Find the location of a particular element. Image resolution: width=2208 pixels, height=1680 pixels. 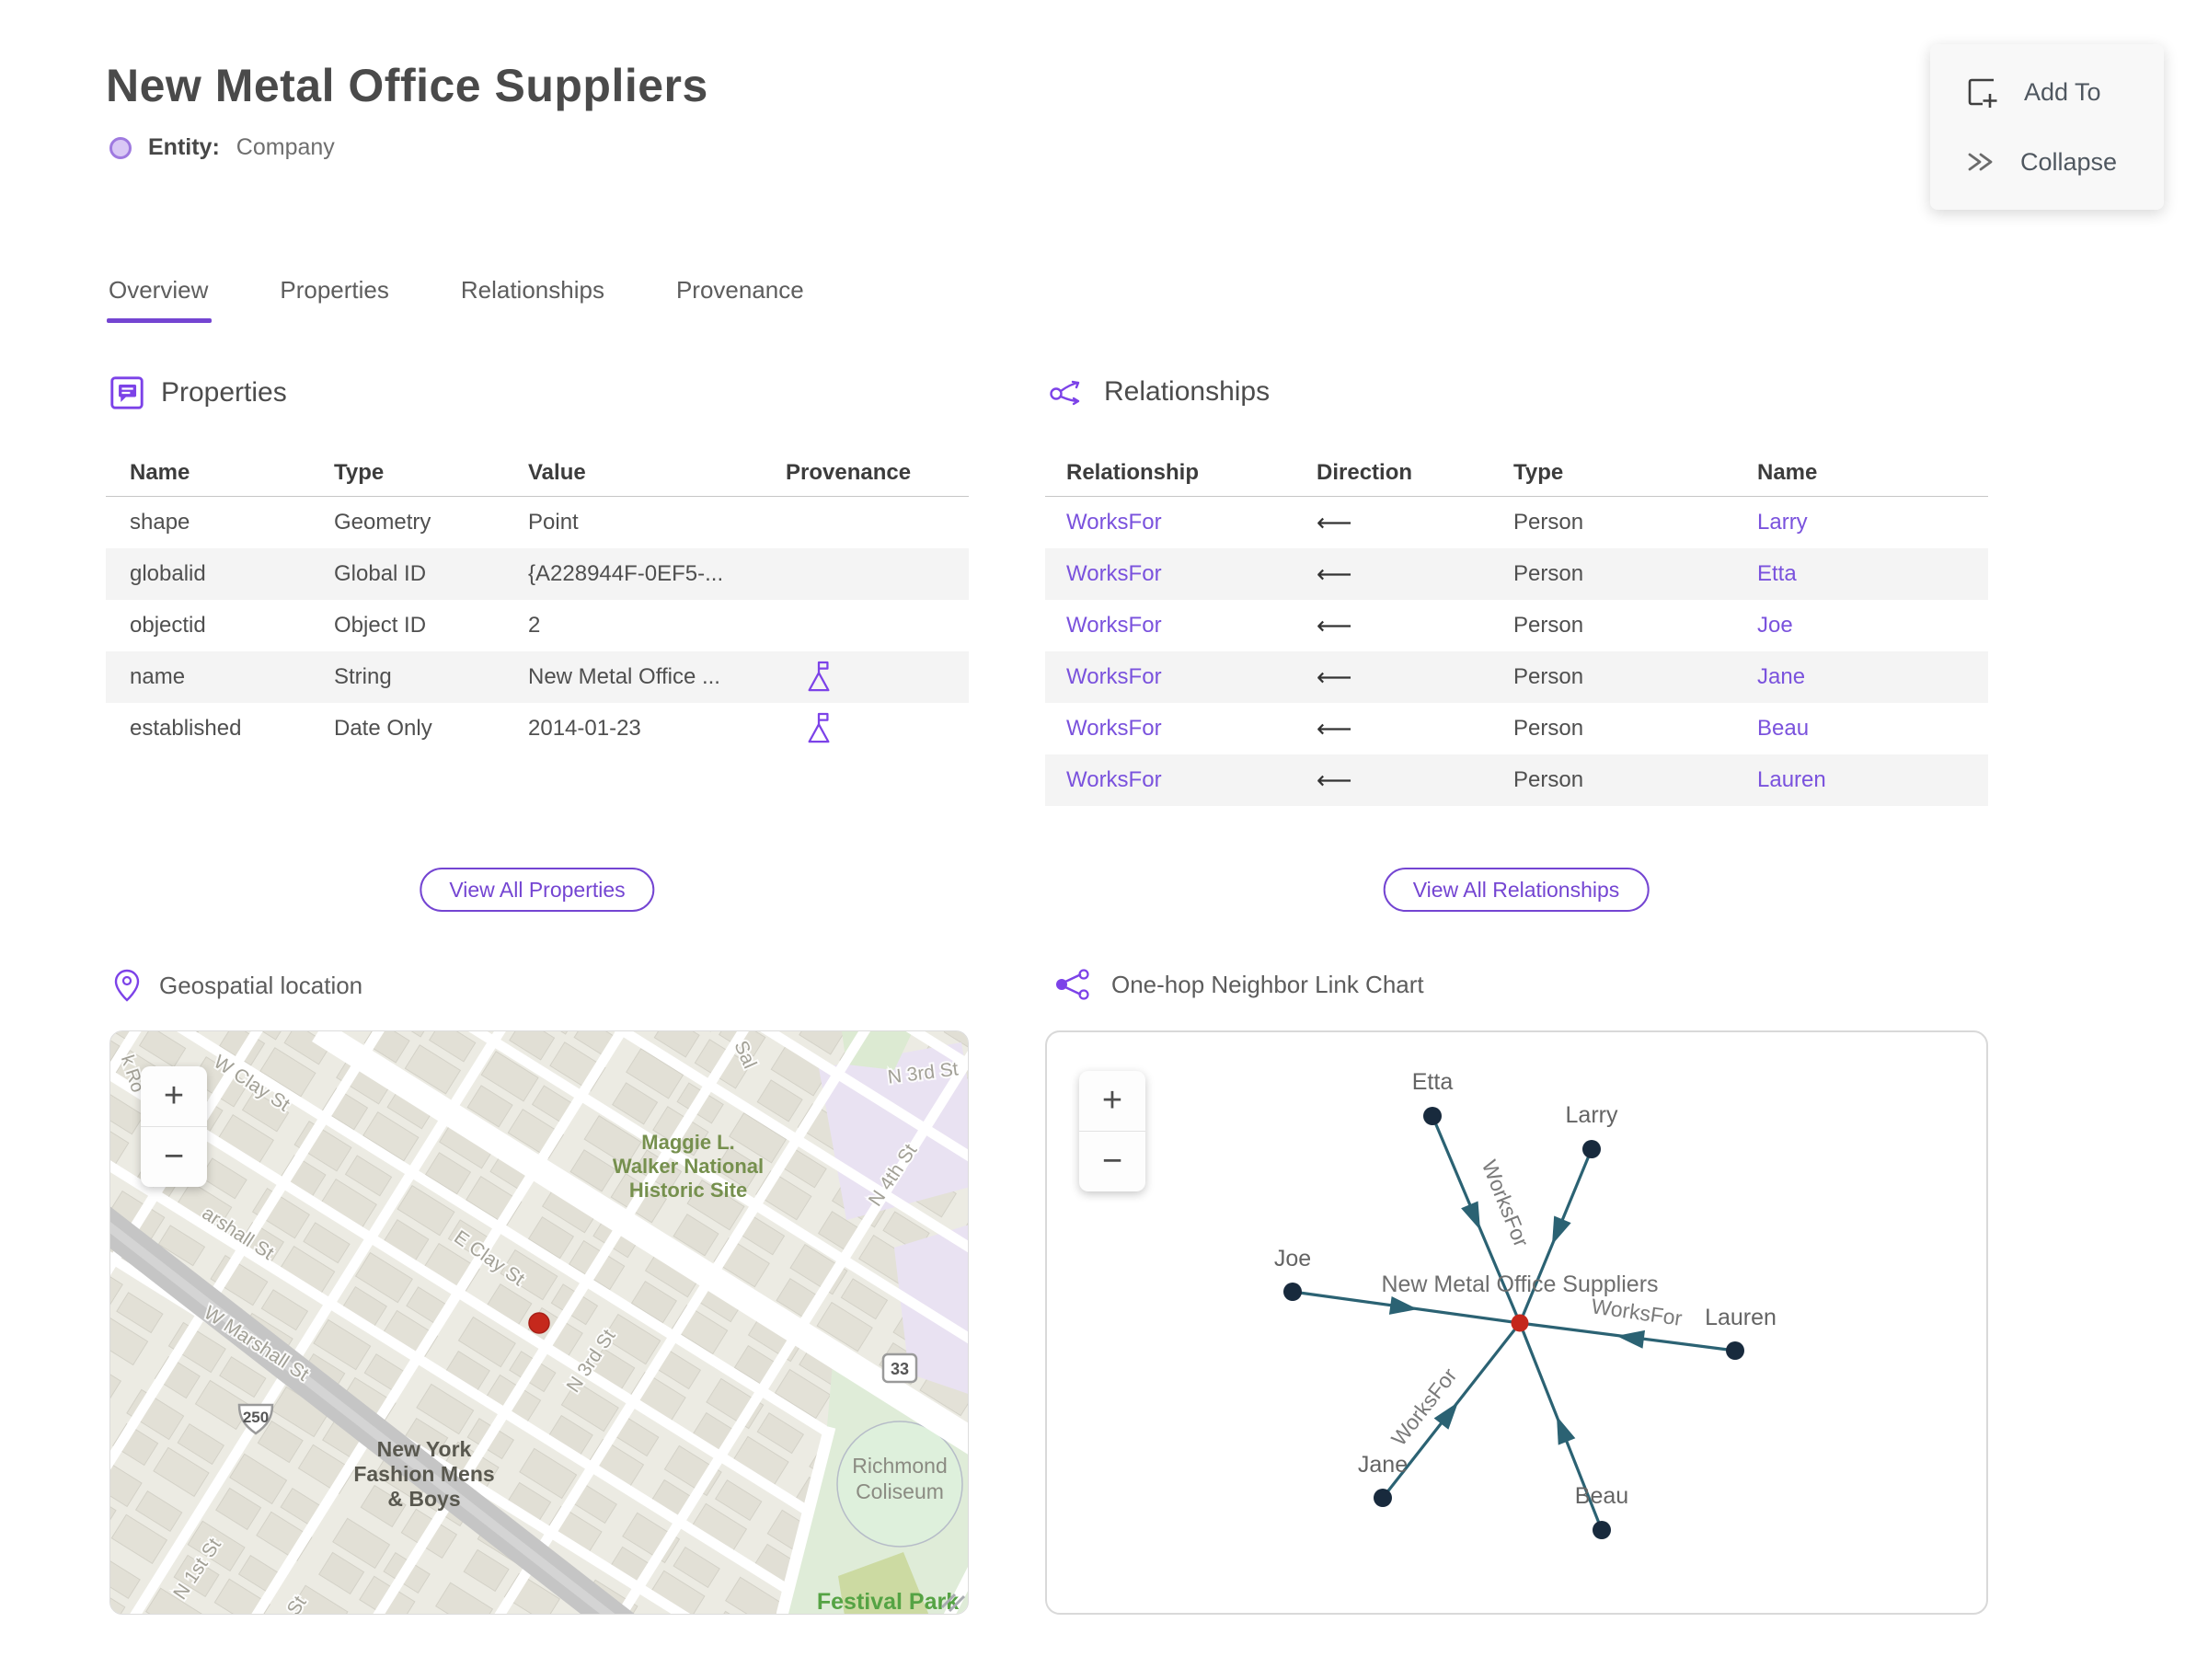

double-chevron-right-icon is located at coordinates (1980, 162).